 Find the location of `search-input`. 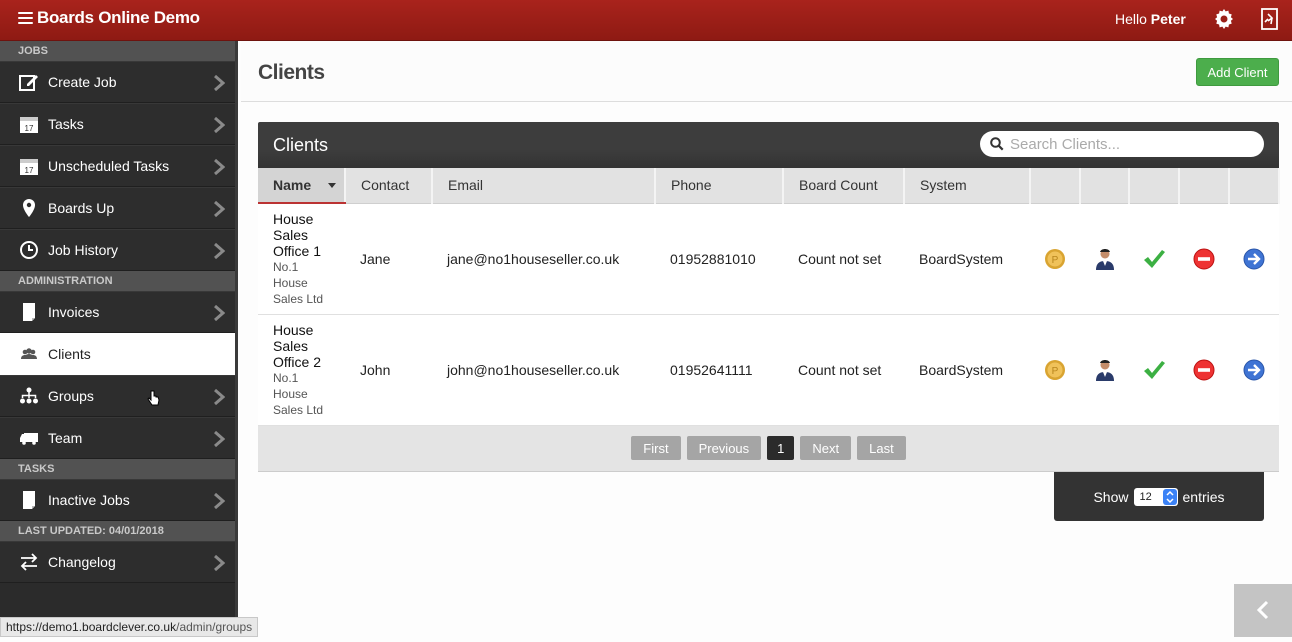

search-input is located at coordinates (1130, 144).